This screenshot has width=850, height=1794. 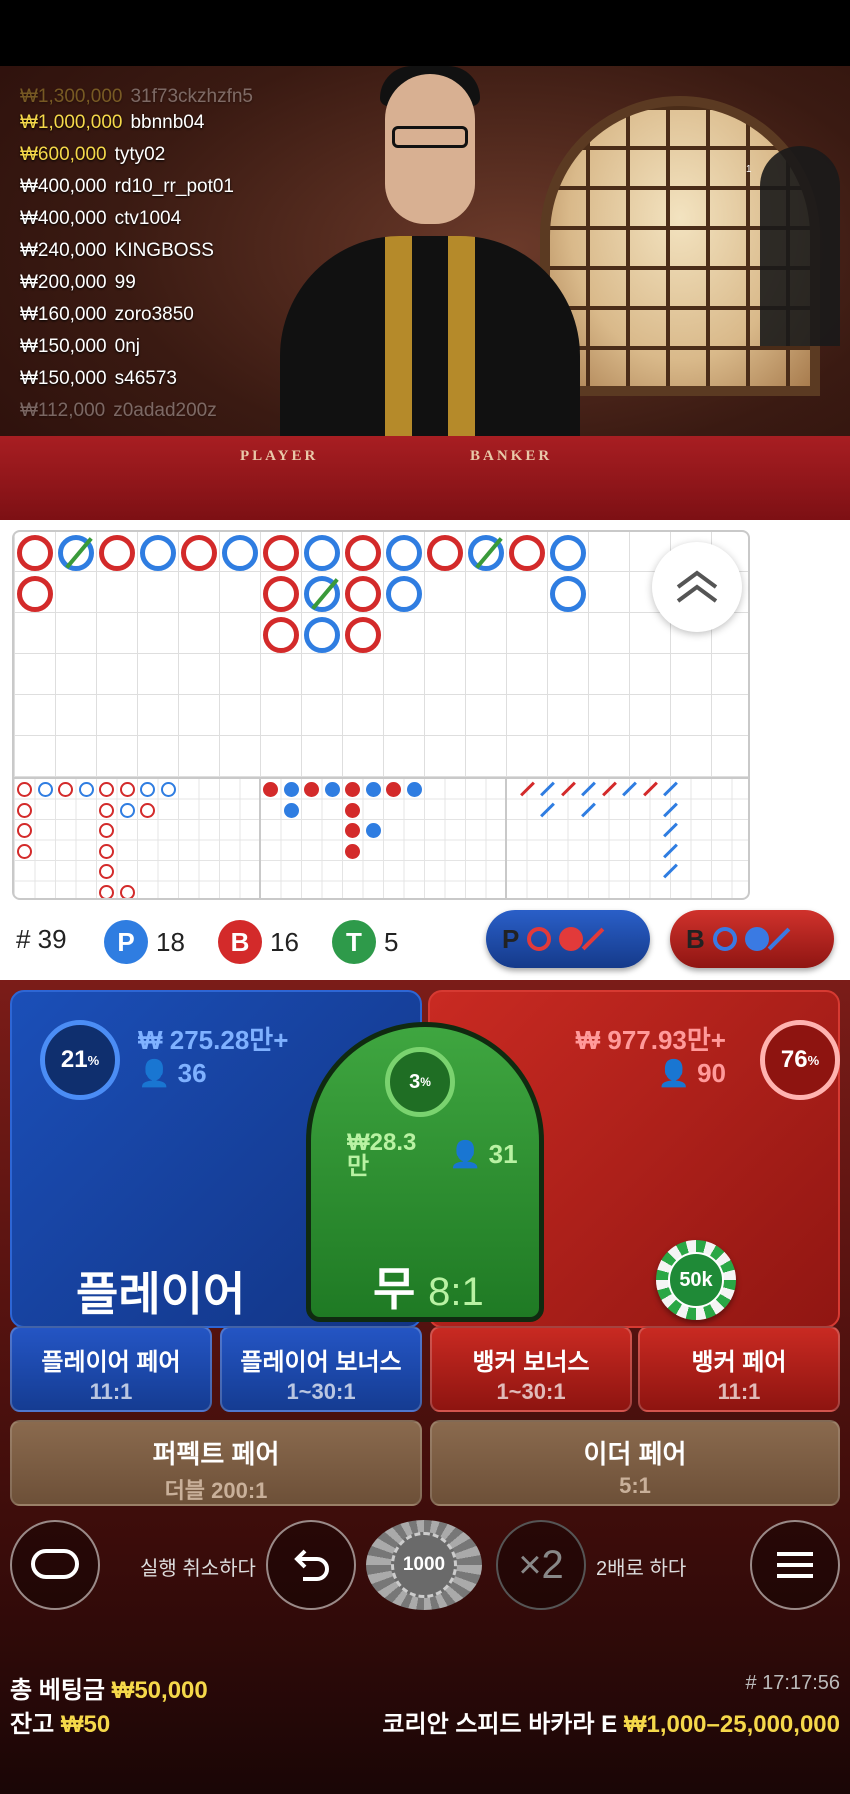 I want to click on tie-count: T 5, so click(x=365, y=942).